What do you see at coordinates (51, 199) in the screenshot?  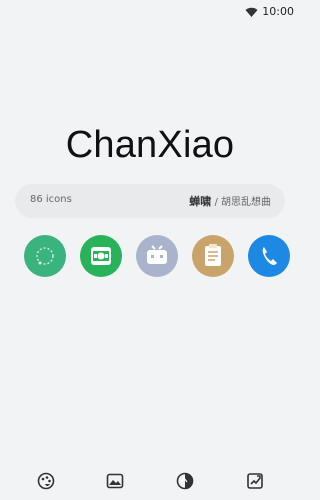 I see `icon-count: 86 icons` at bounding box center [51, 199].